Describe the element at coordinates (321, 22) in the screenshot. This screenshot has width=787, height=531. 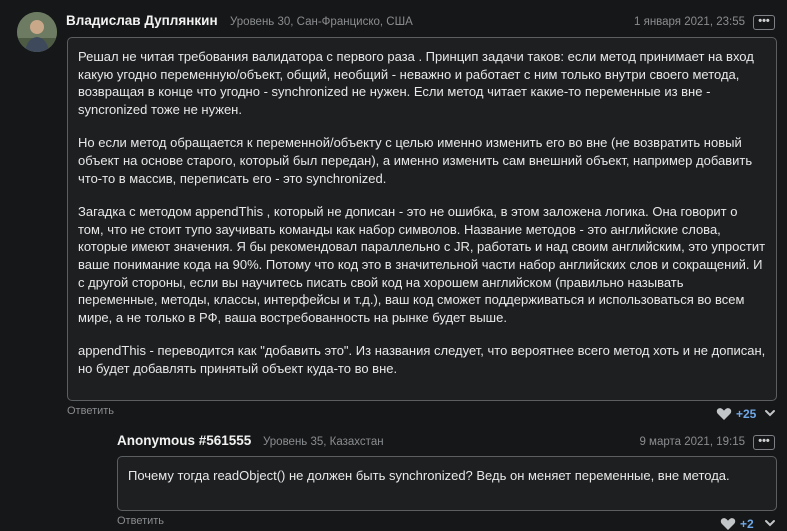
I see `comment-meta: Уровень 30, Сан-Франциско, США` at that location.